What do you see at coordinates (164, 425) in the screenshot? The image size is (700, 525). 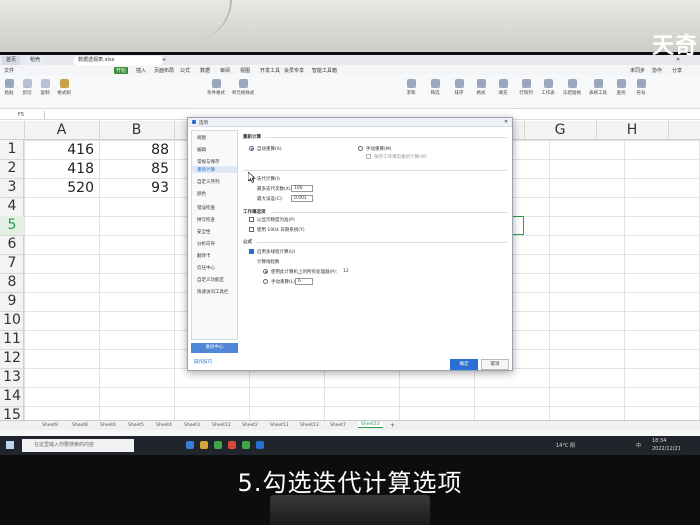 I see `sheet-tab: Sheet4` at bounding box center [164, 425].